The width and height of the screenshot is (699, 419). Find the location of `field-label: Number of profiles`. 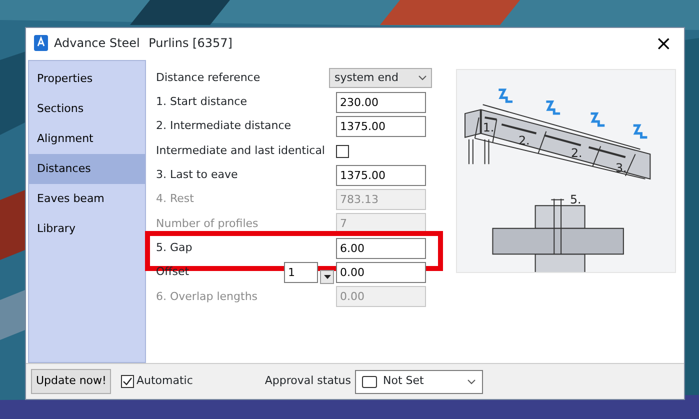

field-label: Number of profiles is located at coordinates (208, 224).